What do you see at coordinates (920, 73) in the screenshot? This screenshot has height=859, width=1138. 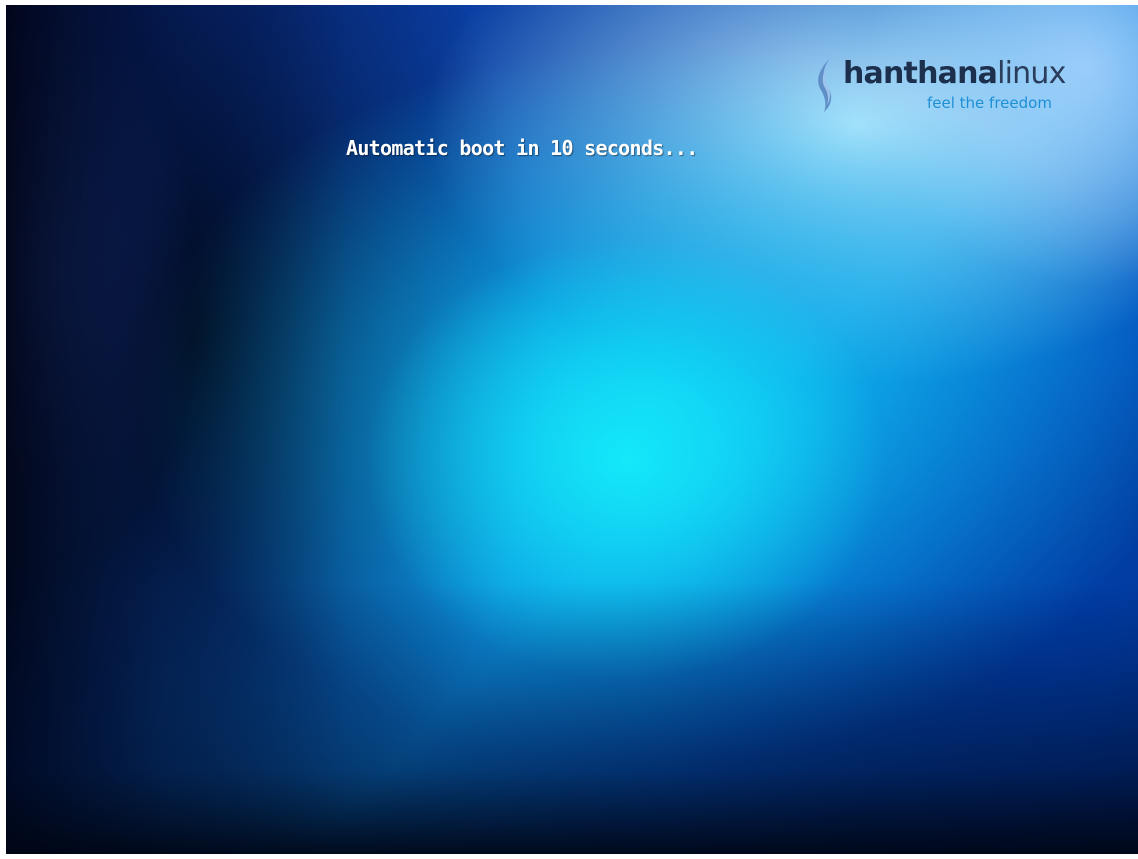 I see `logo-brand-bold: hanthana` at bounding box center [920, 73].